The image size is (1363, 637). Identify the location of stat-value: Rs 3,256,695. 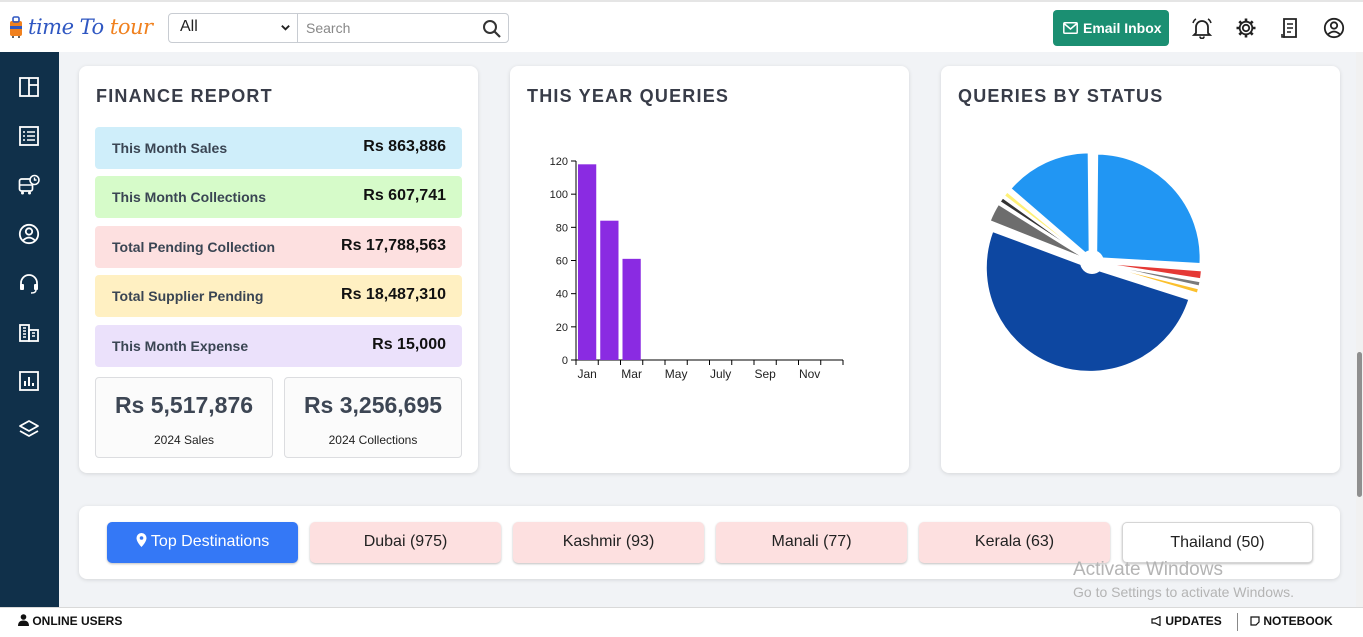
(373, 405).